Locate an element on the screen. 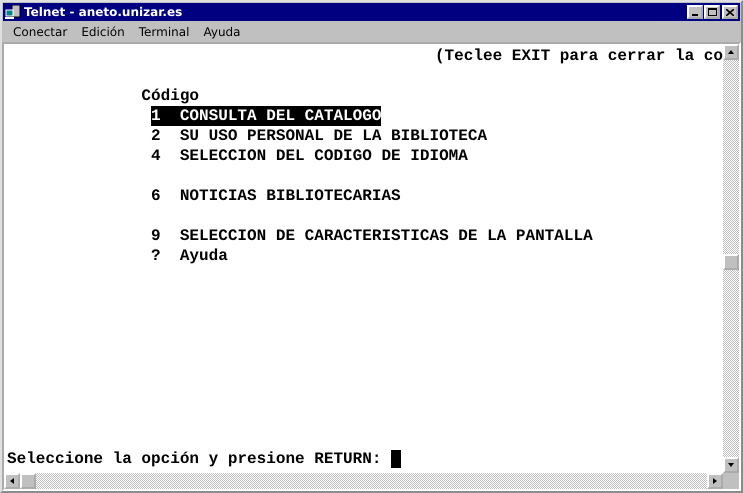 Image resolution: width=743 pixels, height=493 pixels. scroll-left-button is located at coordinates (12, 481).